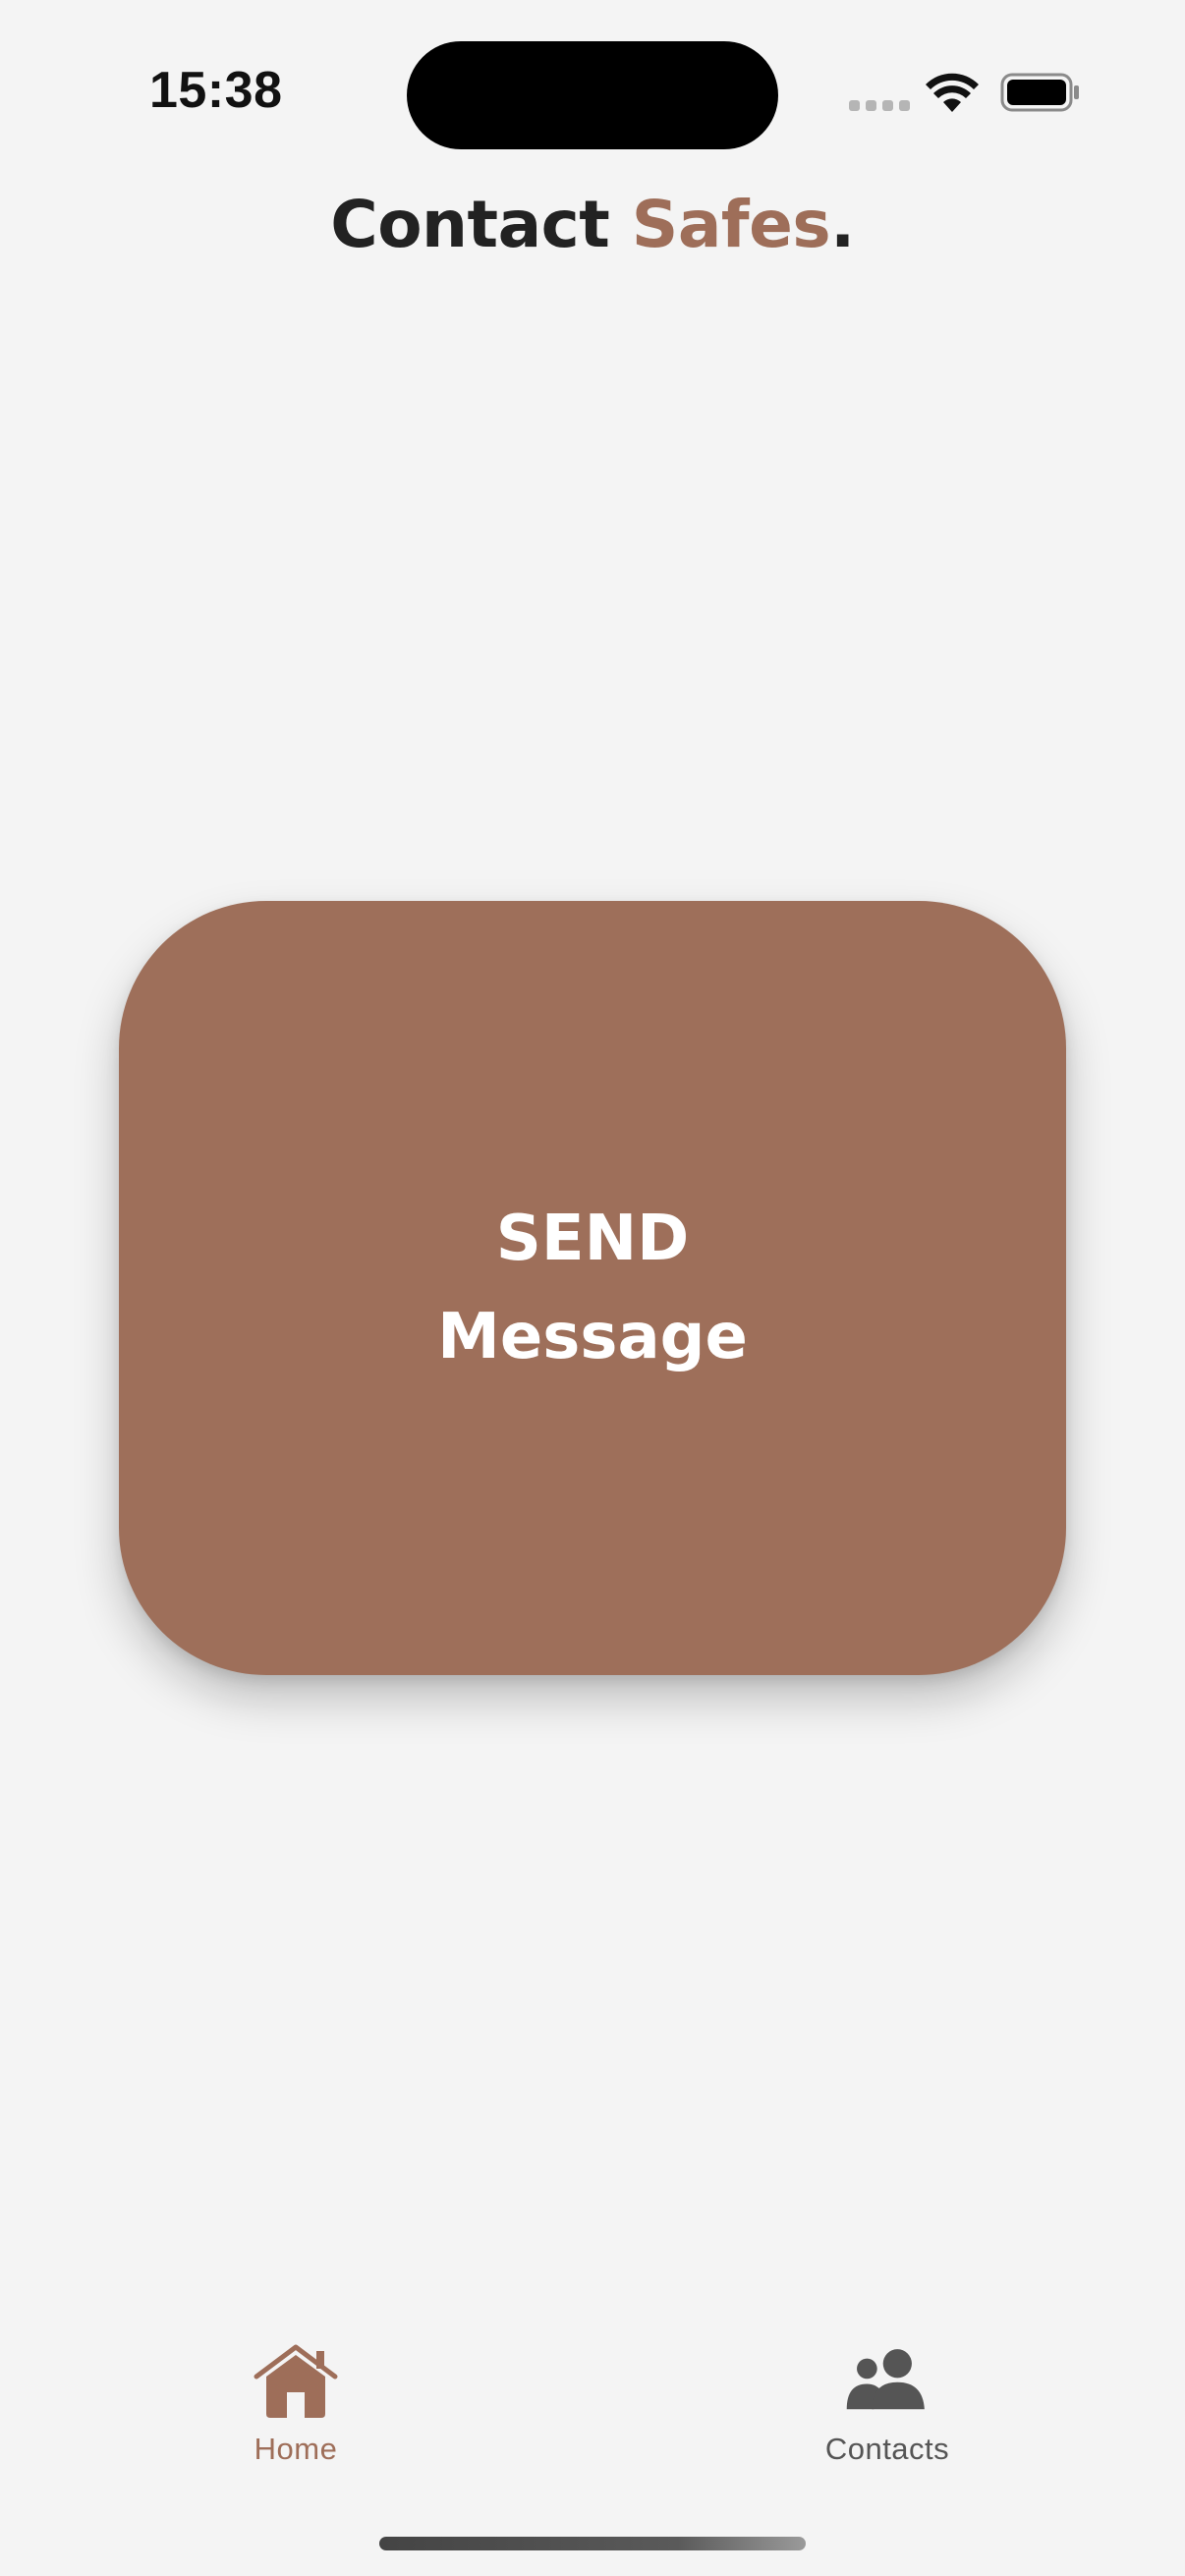 The height and width of the screenshot is (2576, 1185). Describe the element at coordinates (481, 224) in the screenshot. I see `title-main: Contact` at that location.